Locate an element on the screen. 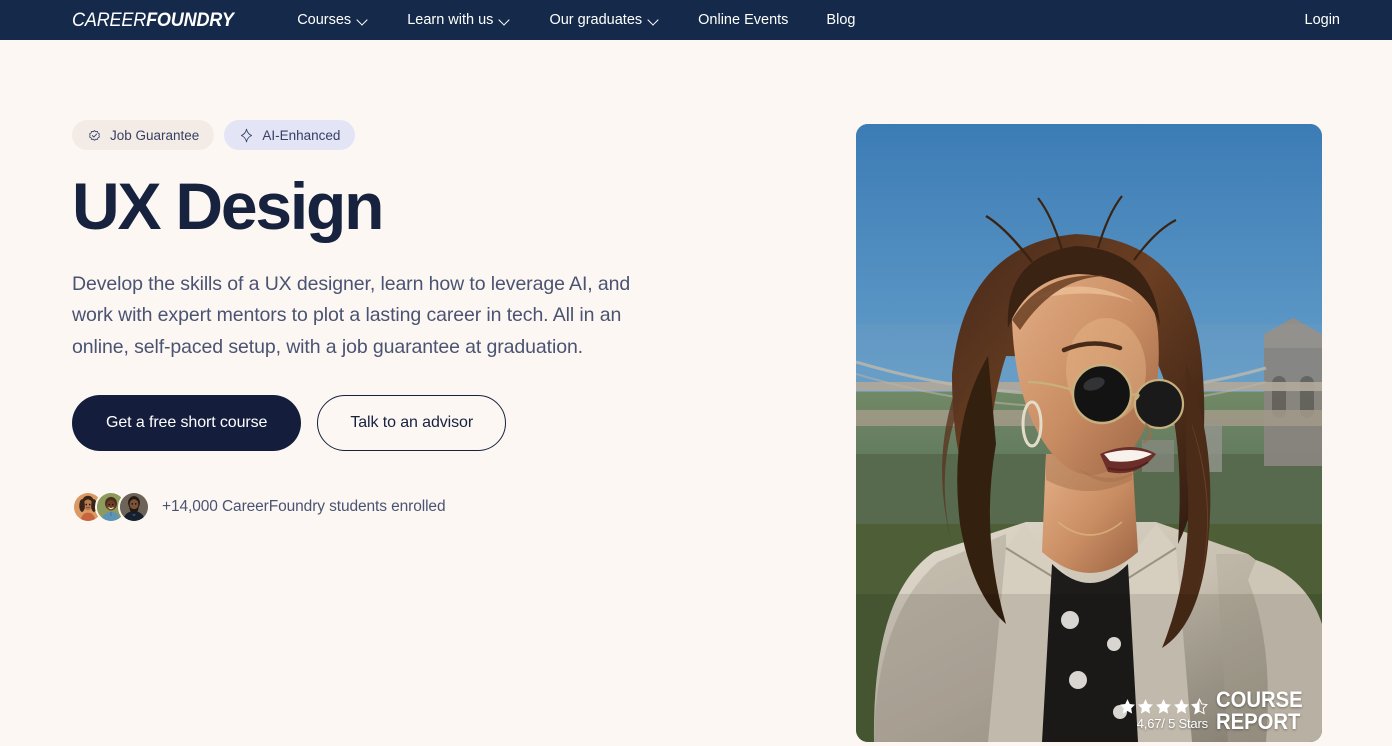 Image resolution: width=1392 pixels, height=746 pixels. nav-right-group: Login is located at coordinates (1336, 20).